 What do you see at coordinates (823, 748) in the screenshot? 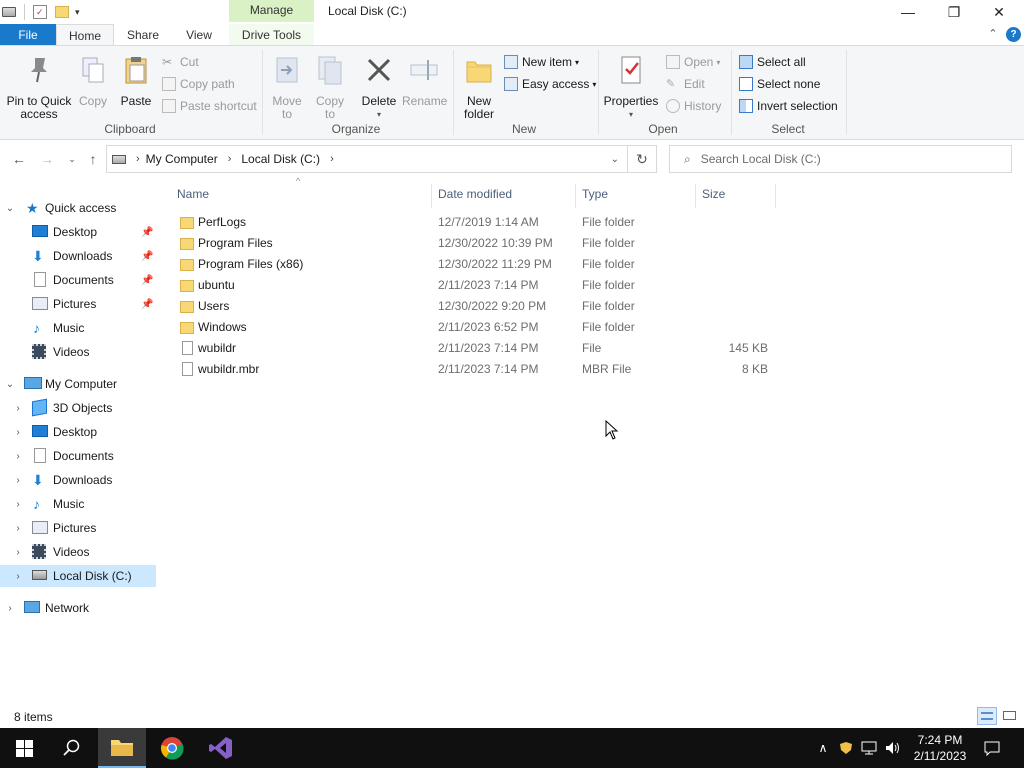
I see `show-hidden-icons-button: ∧` at bounding box center [823, 748].